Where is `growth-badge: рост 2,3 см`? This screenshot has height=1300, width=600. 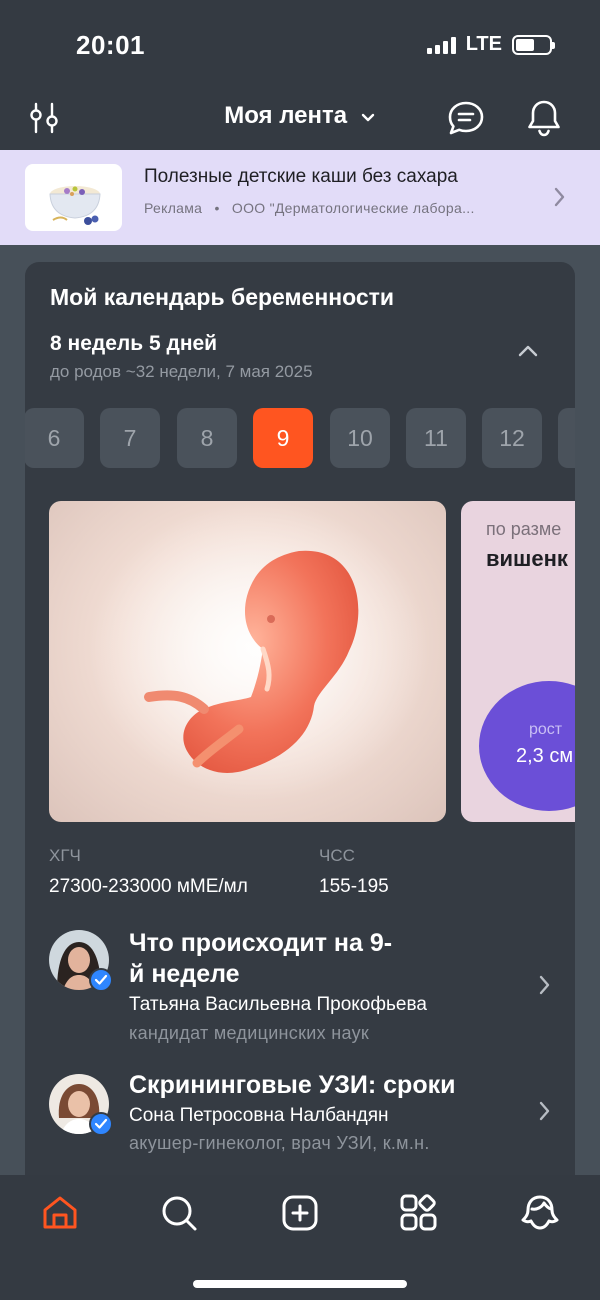
growth-badge: рост 2,3 см is located at coordinates (527, 746).